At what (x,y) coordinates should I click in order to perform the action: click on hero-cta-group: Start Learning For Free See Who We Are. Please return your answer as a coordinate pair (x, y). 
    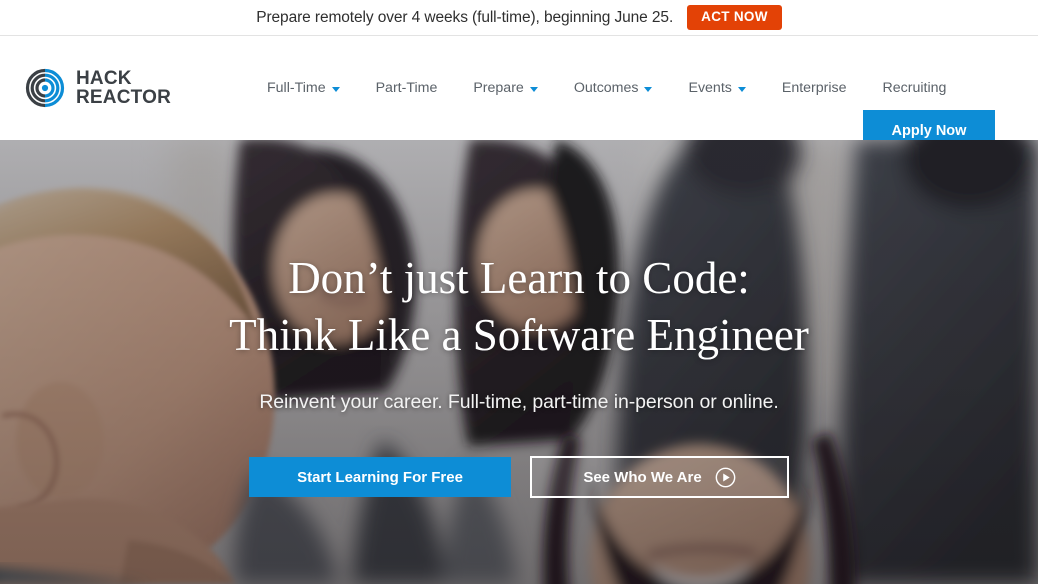
    Looking at the image, I should click on (519, 477).